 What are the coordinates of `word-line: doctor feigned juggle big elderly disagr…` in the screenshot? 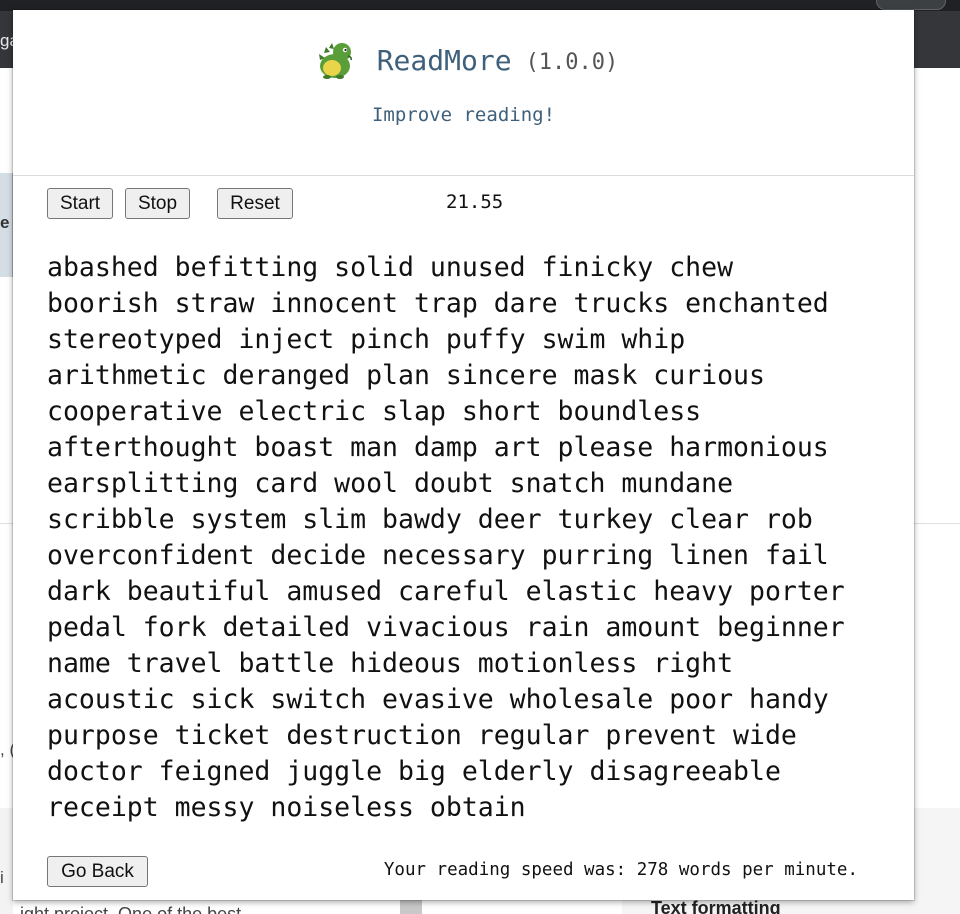 It's located at (414, 771).